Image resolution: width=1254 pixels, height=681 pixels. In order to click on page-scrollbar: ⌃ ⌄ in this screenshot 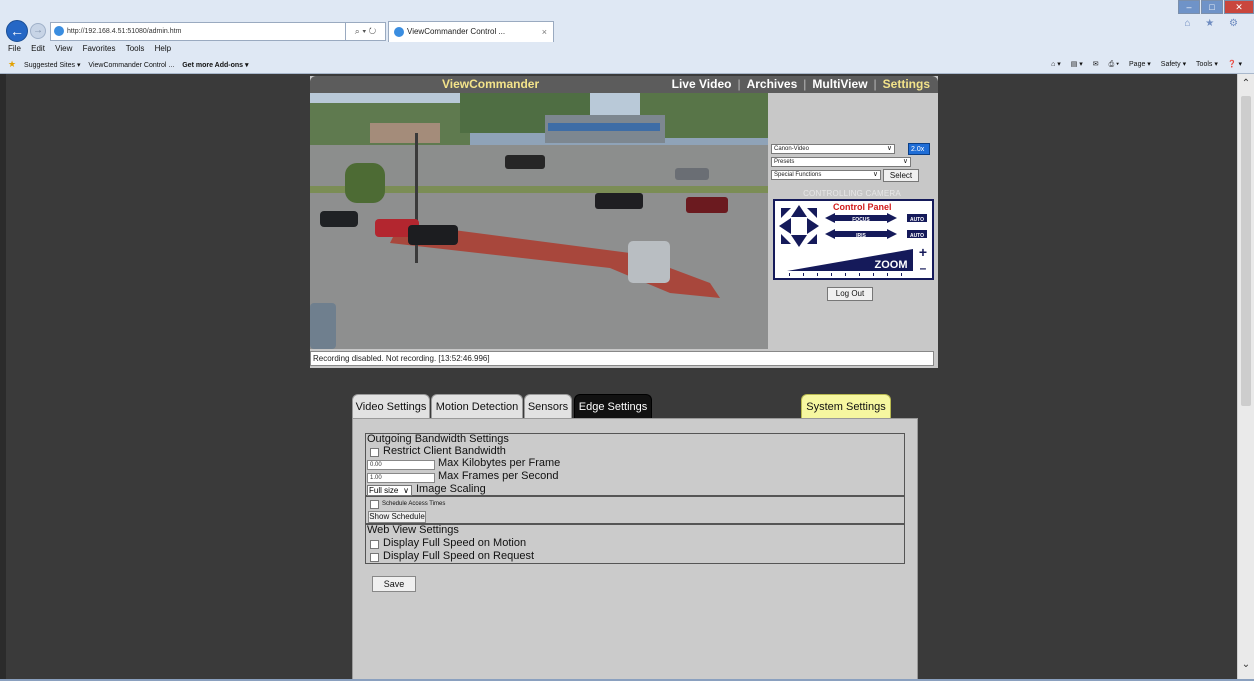, I will do `click(1245, 376)`.